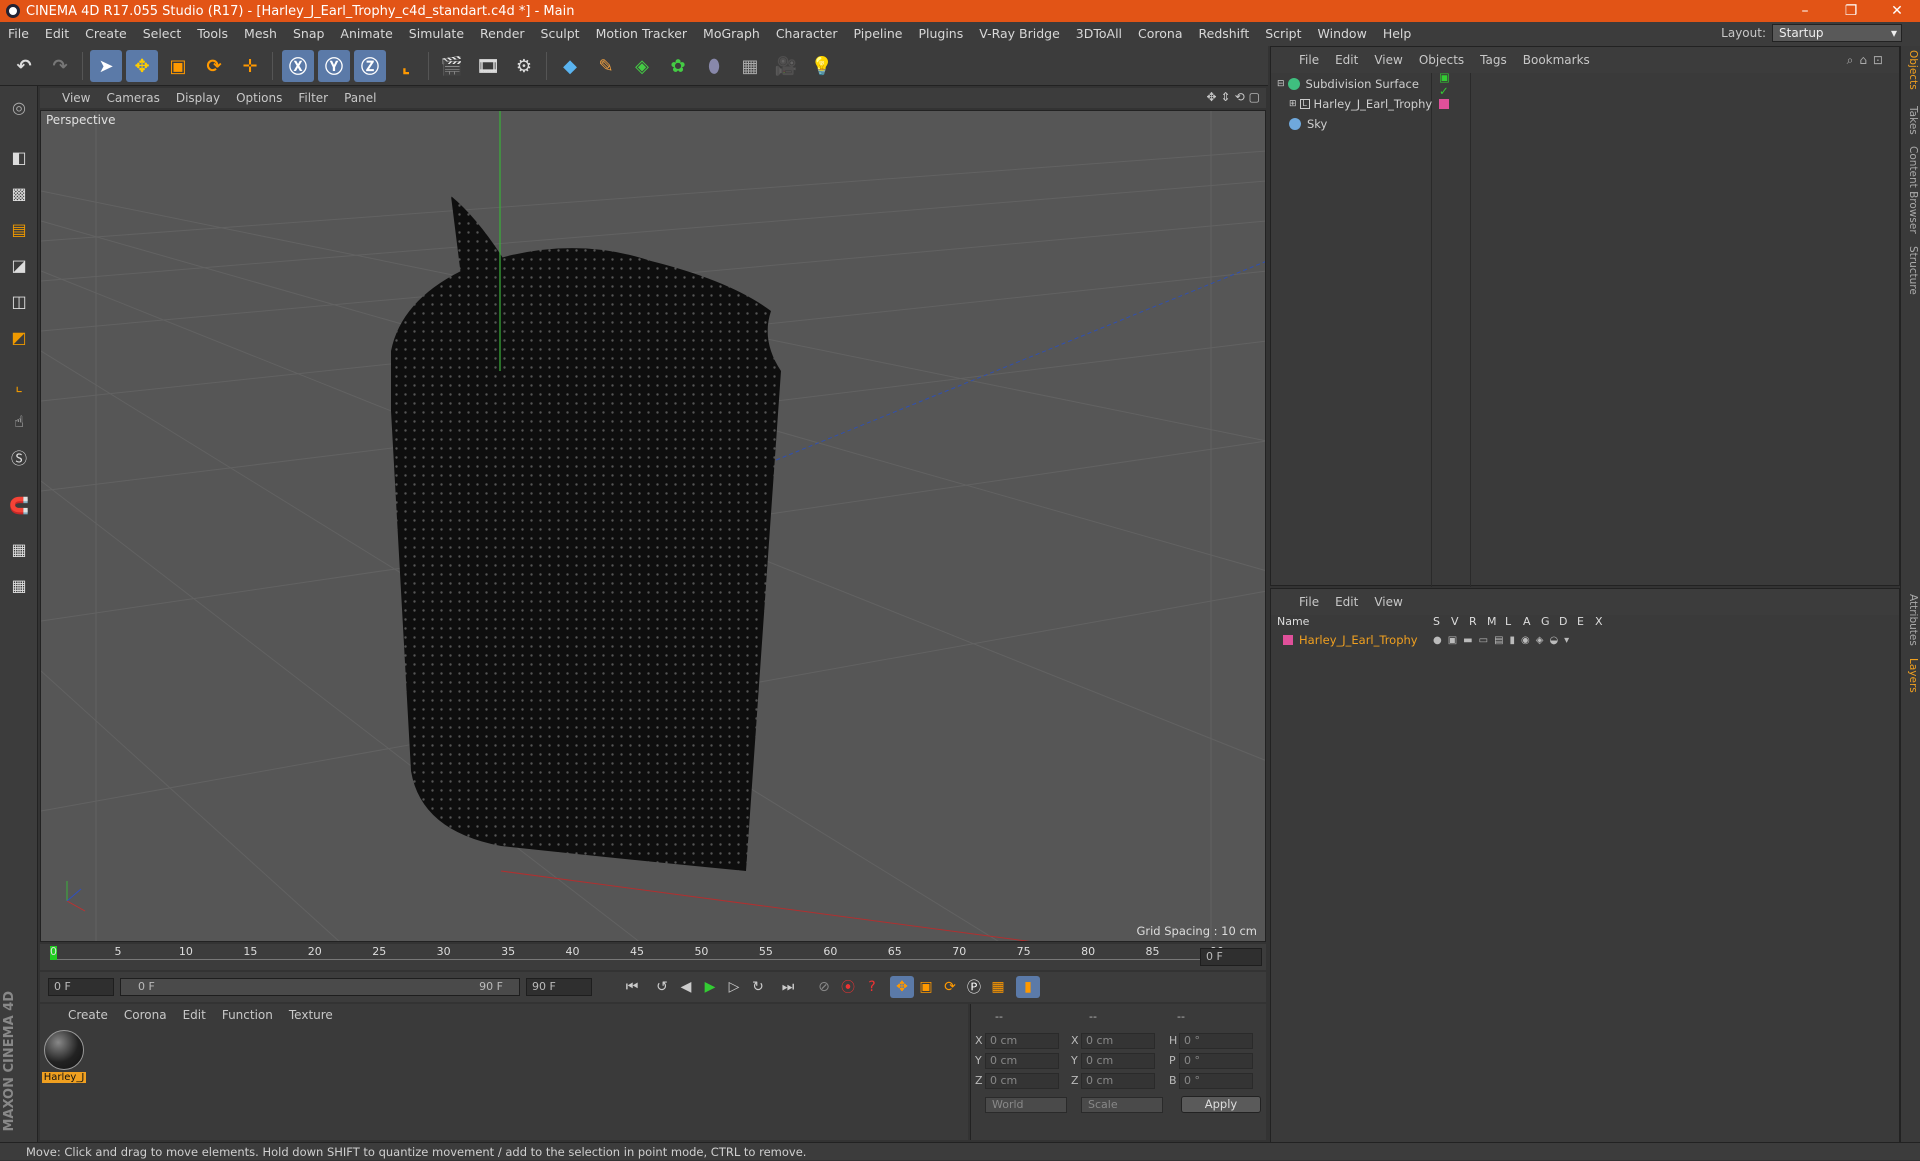  I want to click on material-menu-create: Create, so click(88, 1015).